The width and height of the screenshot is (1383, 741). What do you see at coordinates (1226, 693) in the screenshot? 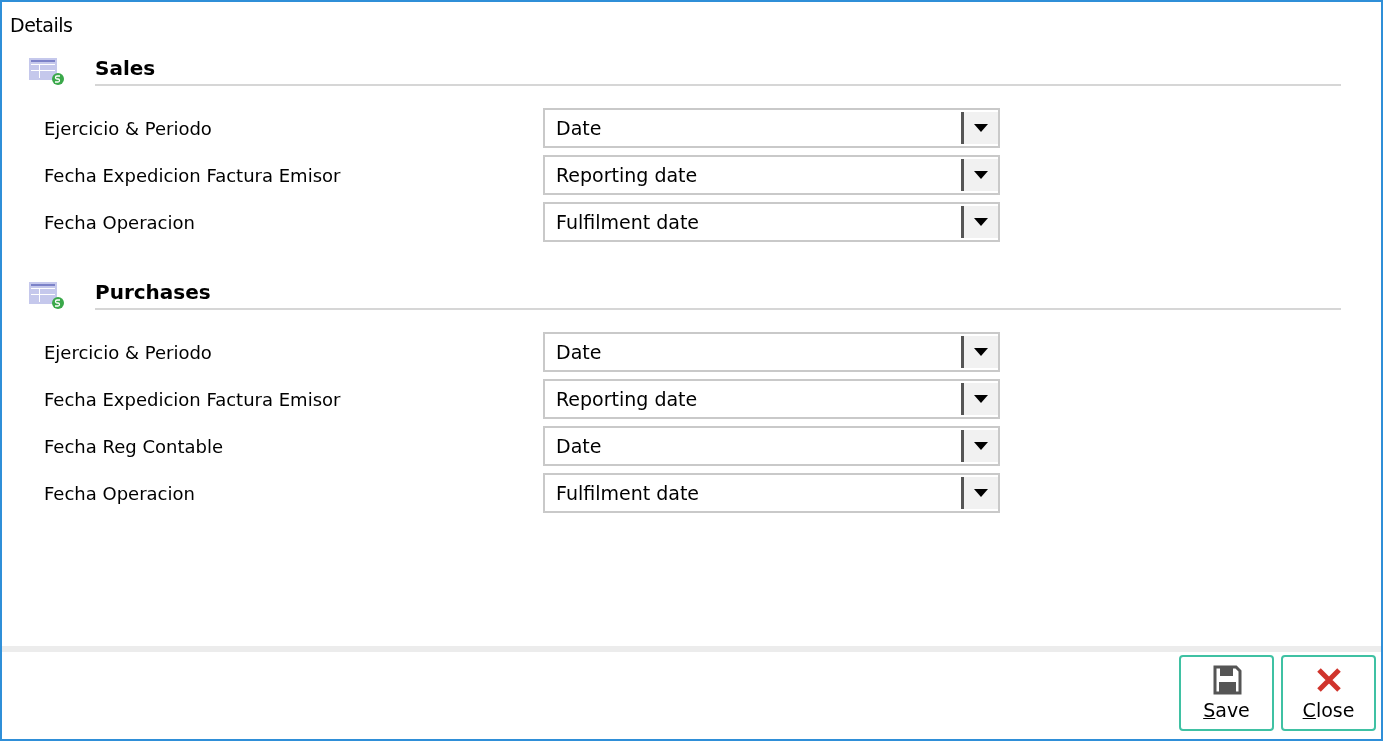
I see `save-button: Save` at bounding box center [1226, 693].